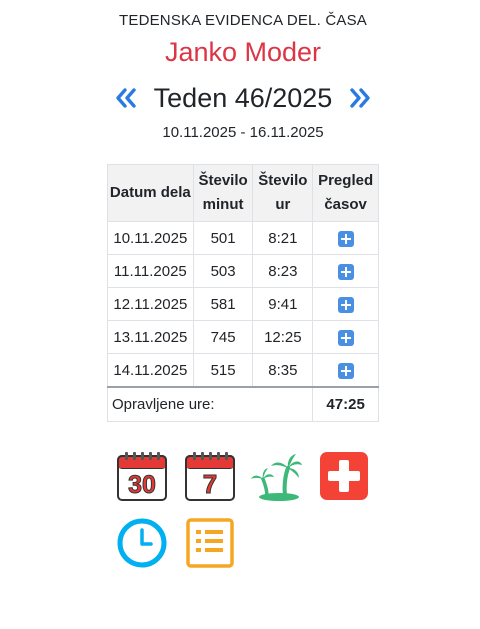 This screenshot has height=629, width=480. What do you see at coordinates (223, 271) in the screenshot?
I see `cell-minutes: 503` at bounding box center [223, 271].